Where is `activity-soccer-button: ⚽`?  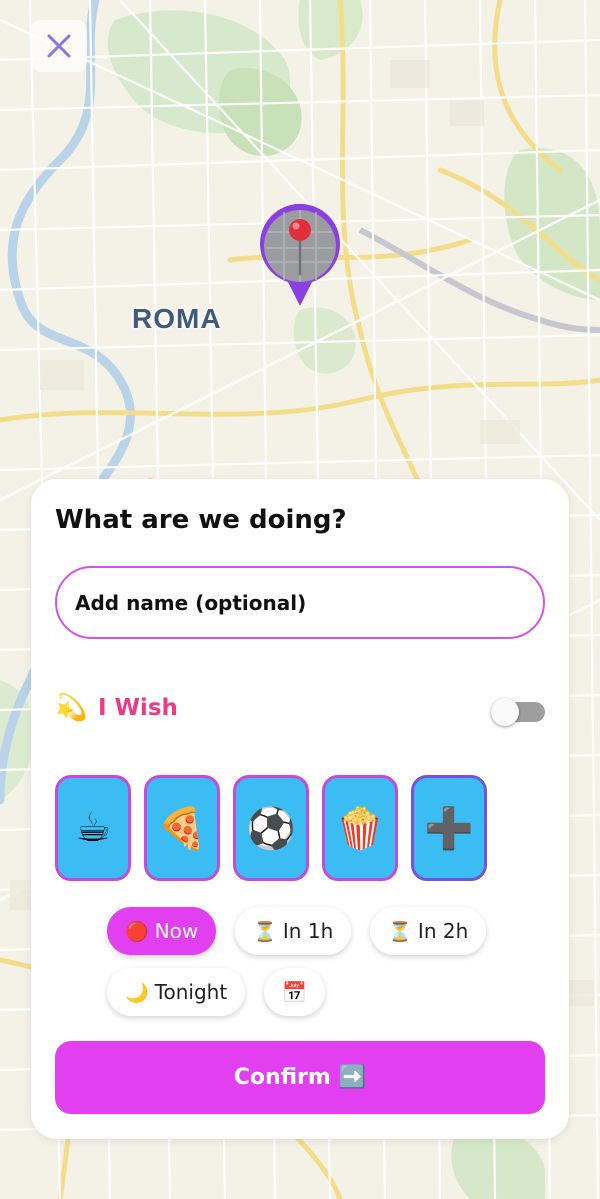
activity-soccer-button: ⚽ is located at coordinates (271, 828).